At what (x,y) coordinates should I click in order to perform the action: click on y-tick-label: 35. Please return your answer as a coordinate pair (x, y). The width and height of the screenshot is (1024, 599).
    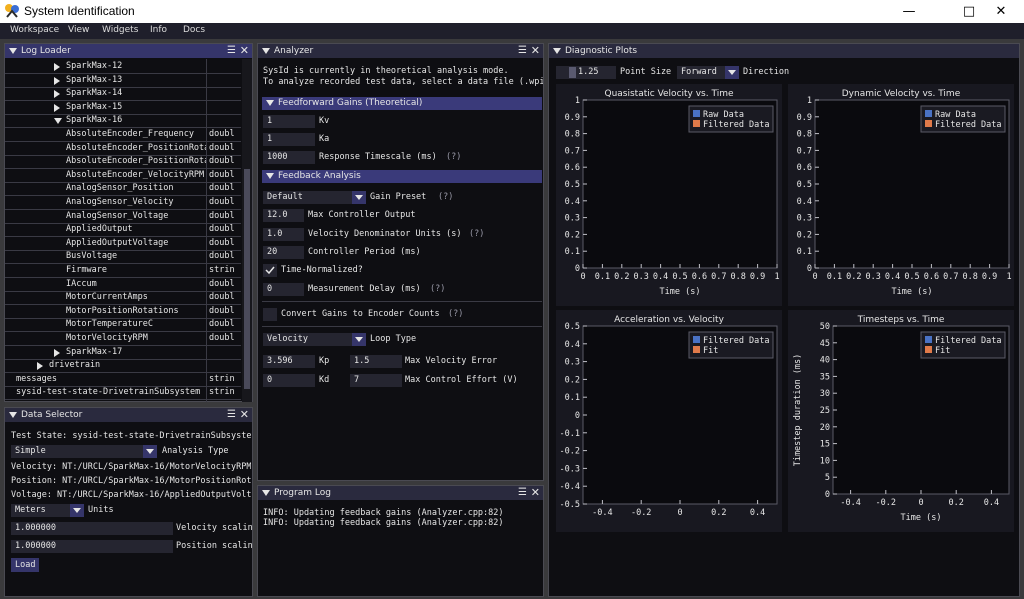
    Looking at the image, I should click on (825, 377).